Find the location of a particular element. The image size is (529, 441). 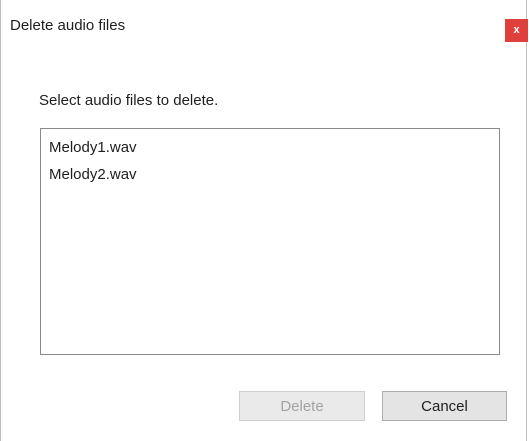

delete-button: Delete is located at coordinates (302, 406).